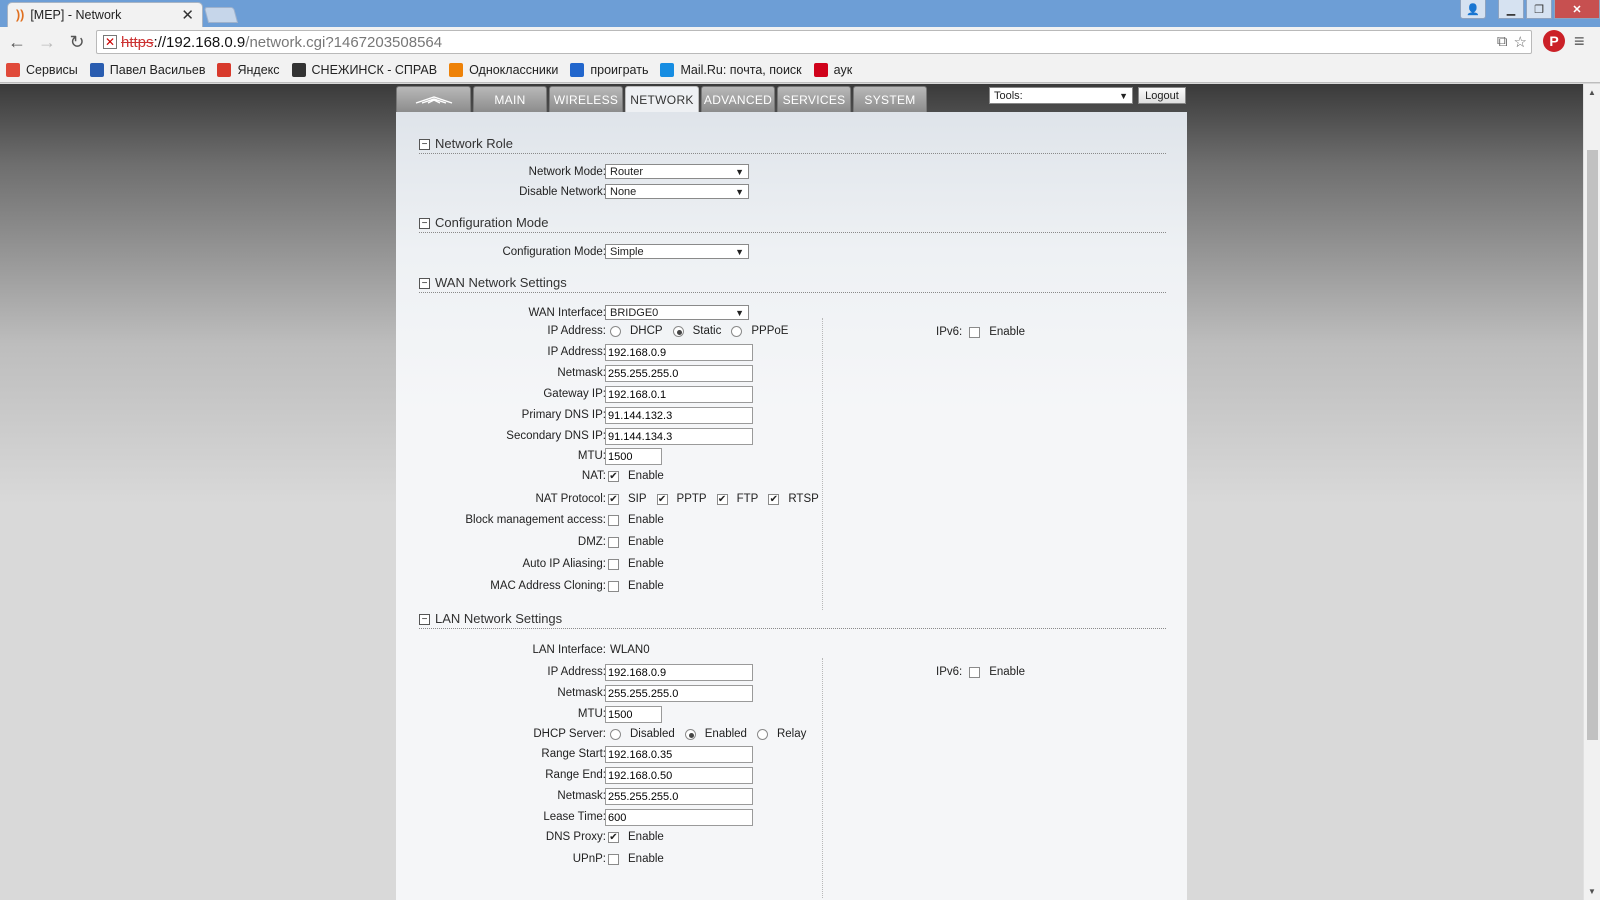 This screenshot has height=900, width=1600. Describe the element at coordinates (814, 99) in the screenshot. I see `tab-services: SERVICES` at that location.